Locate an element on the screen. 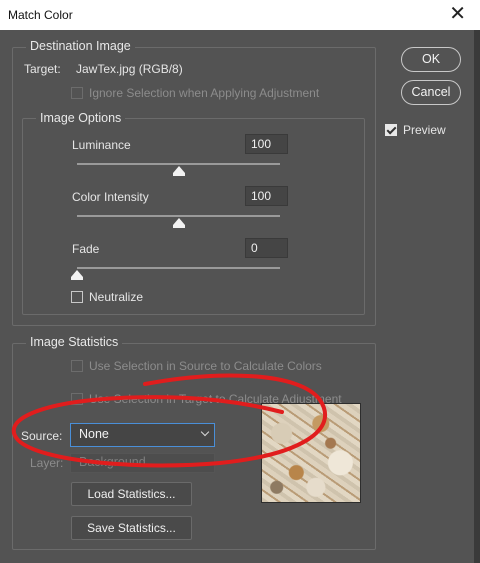  target-label: Target: is located at coordinates (42, 69).